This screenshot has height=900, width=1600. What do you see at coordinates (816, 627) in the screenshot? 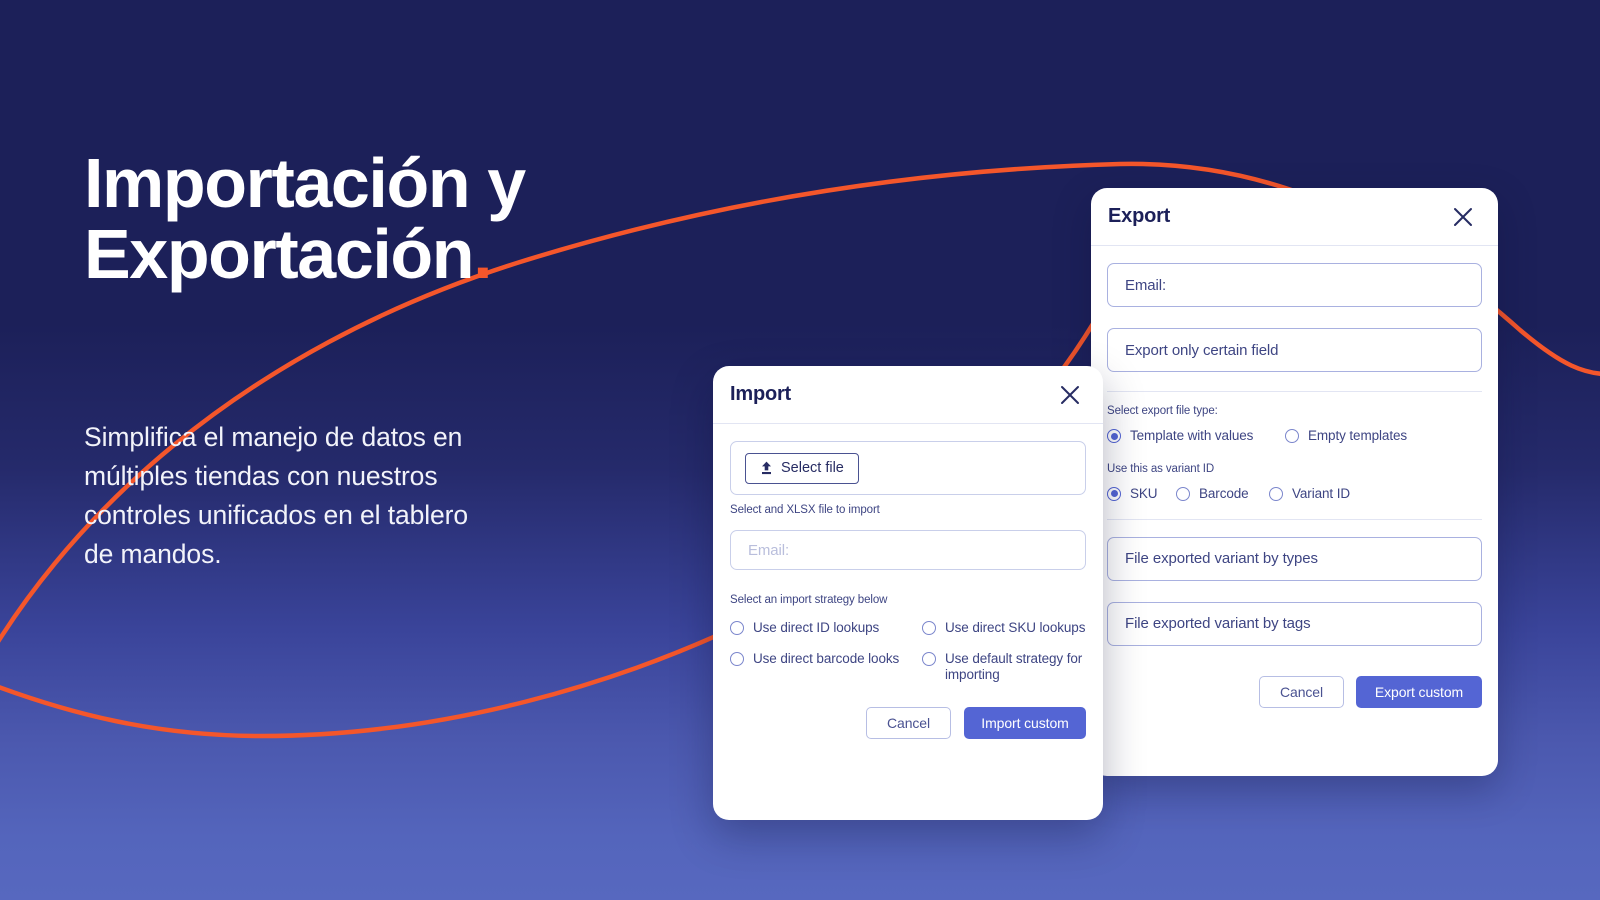
I see `radio-label: Use direct ID lookups` at bounding box center [816, 627].